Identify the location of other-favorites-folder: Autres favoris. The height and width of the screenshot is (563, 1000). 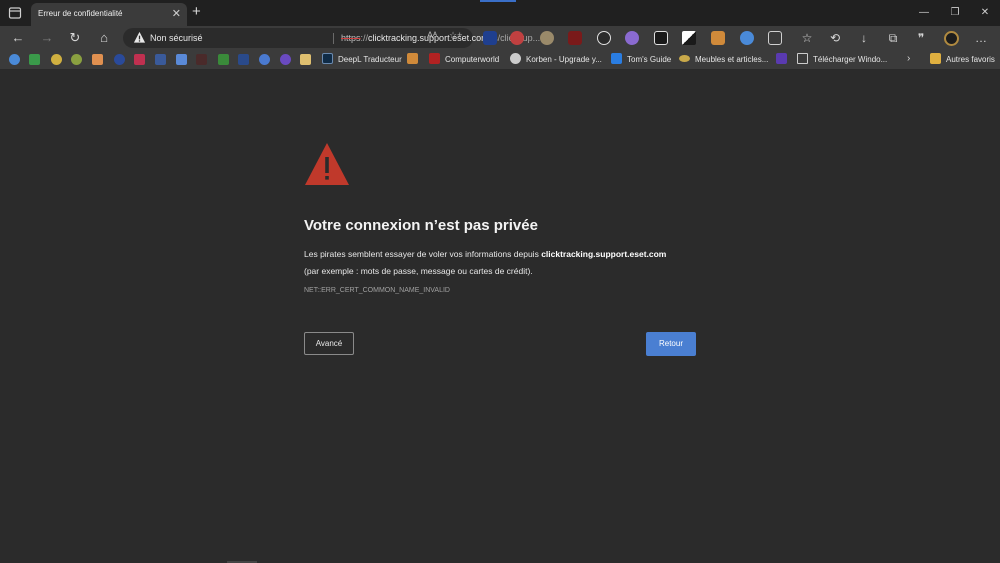
(962, 60).